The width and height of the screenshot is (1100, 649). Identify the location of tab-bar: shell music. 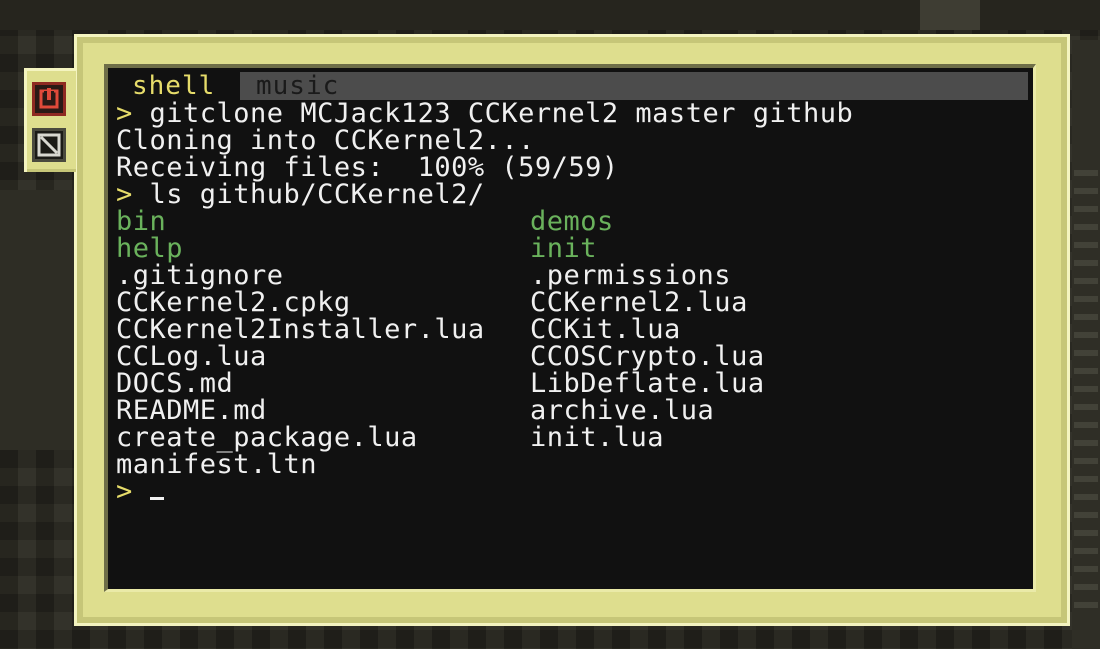
(570, 86).